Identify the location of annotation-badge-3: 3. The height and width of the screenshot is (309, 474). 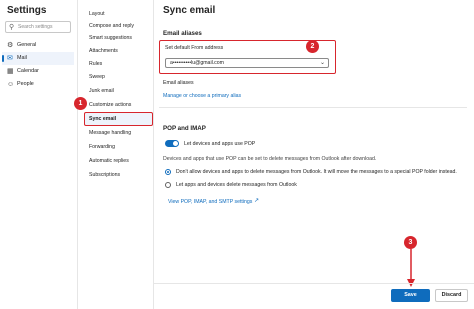
(410, 242).